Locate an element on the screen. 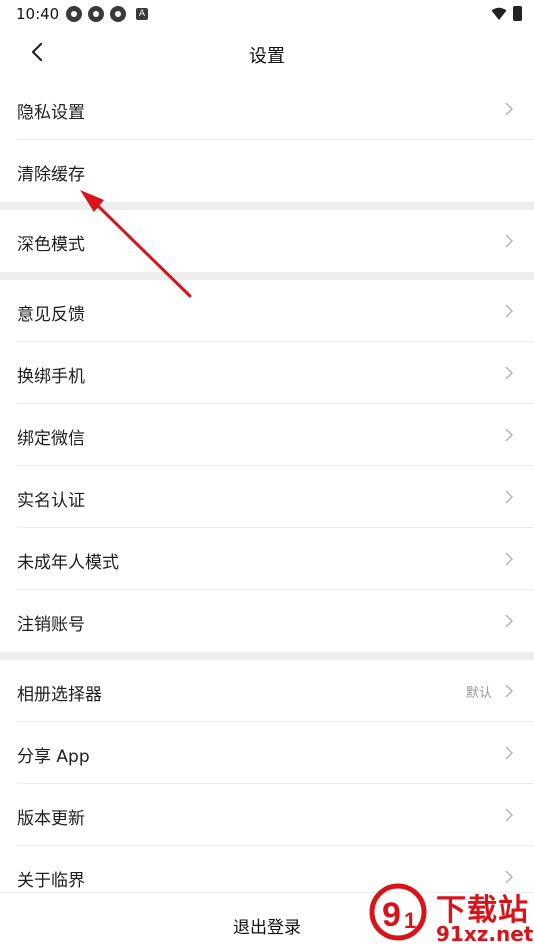  row-label: 分享 App is located at coordinates (53, 757).